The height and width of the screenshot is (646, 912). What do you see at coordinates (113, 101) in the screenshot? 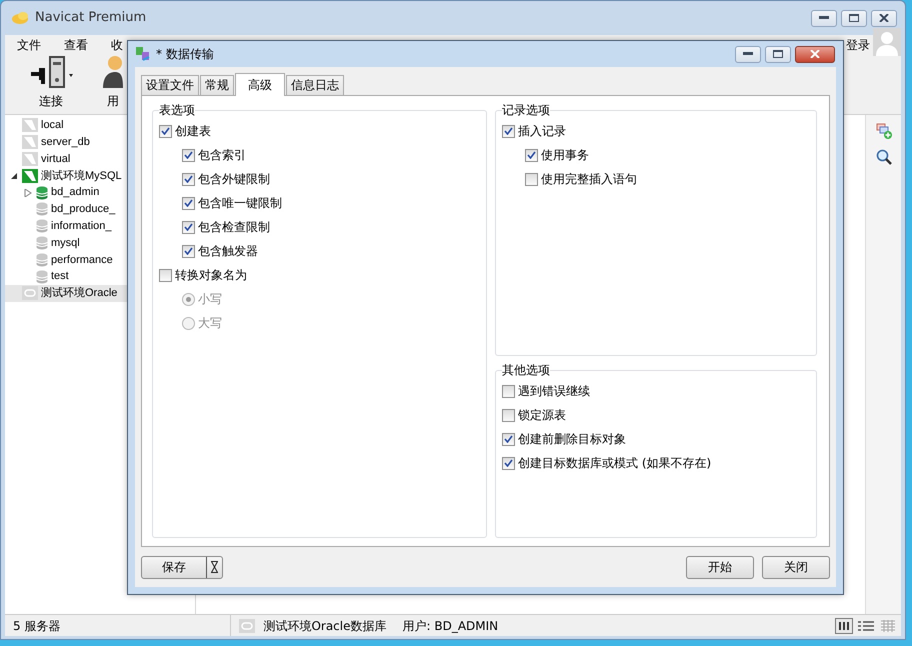
I see `toolbar-label: 用` at bounding box center [113, 101].